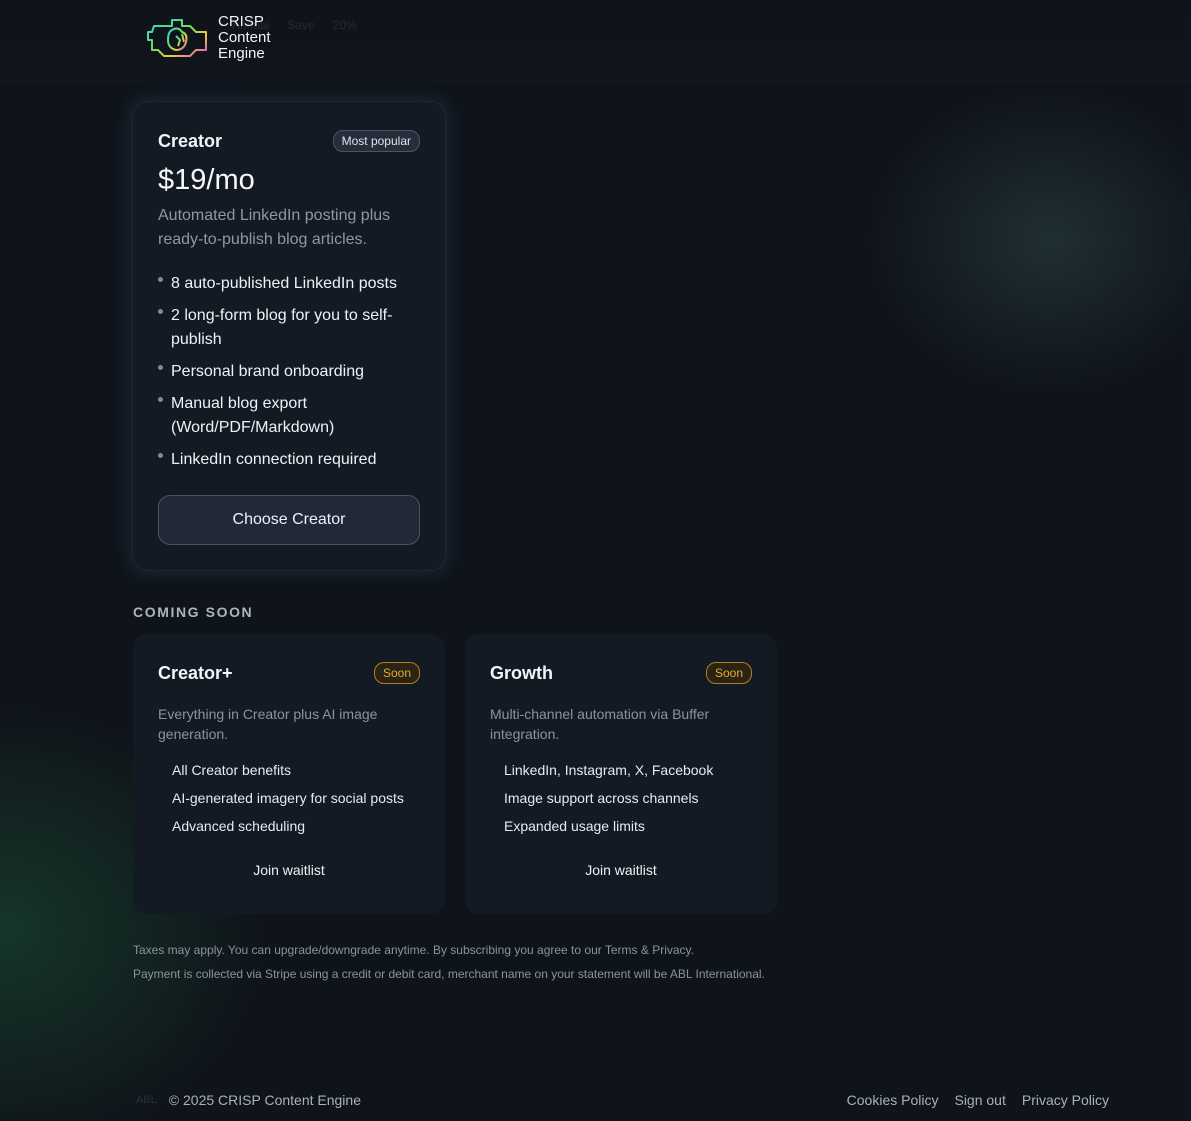 This screenshot has width=1191, height=1121. What do you see at coordinates (595, 42) in the screenshot?
I see `top-bar: CRISP Content Engine Annual Save 20%` at bounding box center [595, 42].